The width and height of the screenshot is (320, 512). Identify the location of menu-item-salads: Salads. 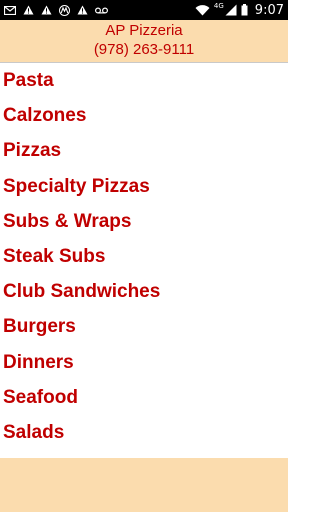
(144, 432).